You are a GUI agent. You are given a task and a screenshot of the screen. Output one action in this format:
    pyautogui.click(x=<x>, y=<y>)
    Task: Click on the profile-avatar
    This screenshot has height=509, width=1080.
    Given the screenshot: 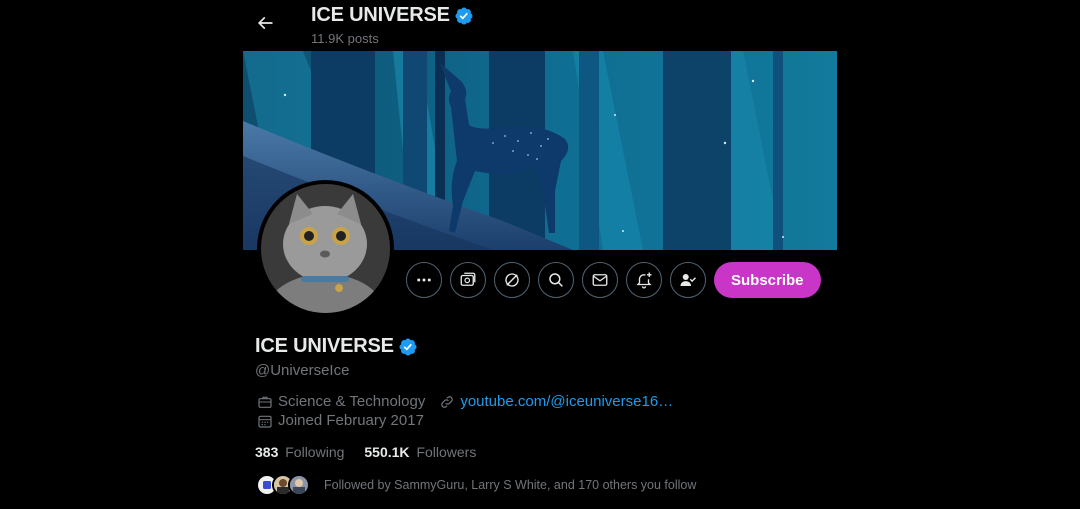 What is the action you would take?
    pyautogui.click(x=325, y=248)
    